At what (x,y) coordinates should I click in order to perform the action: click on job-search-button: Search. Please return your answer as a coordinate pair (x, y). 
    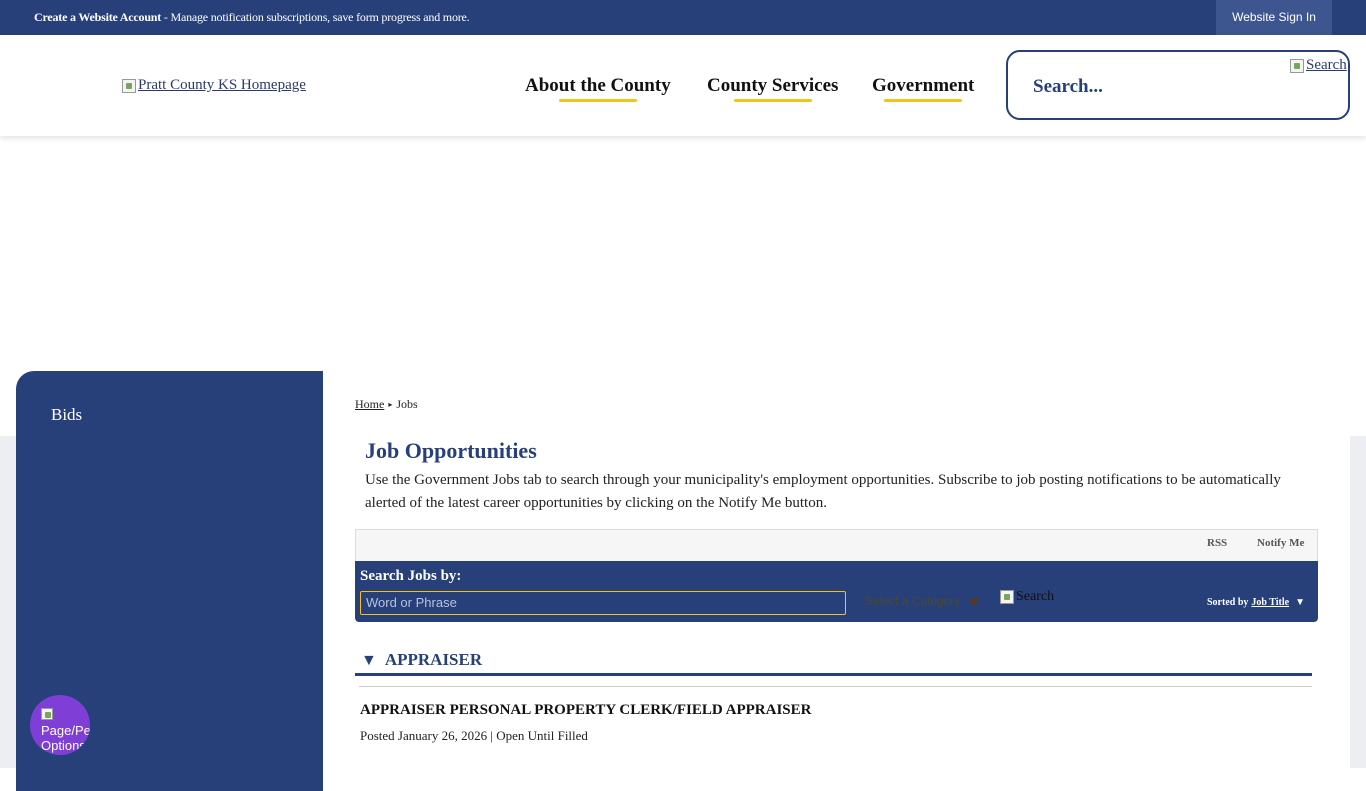
    Looking at the image, I should click on (1027, 597).